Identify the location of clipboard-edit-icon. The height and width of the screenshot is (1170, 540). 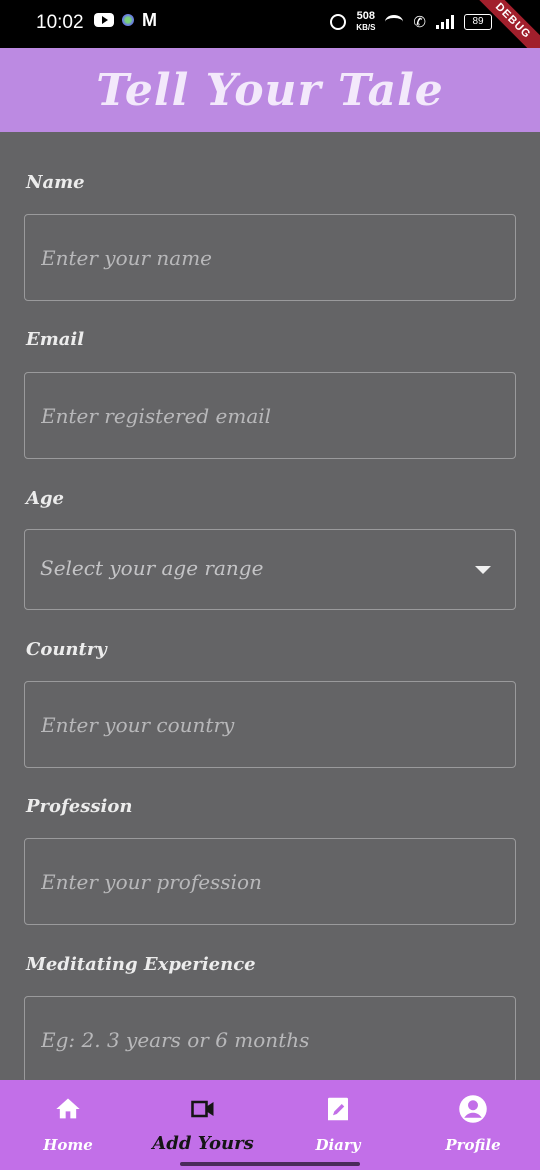
(338, 1109).